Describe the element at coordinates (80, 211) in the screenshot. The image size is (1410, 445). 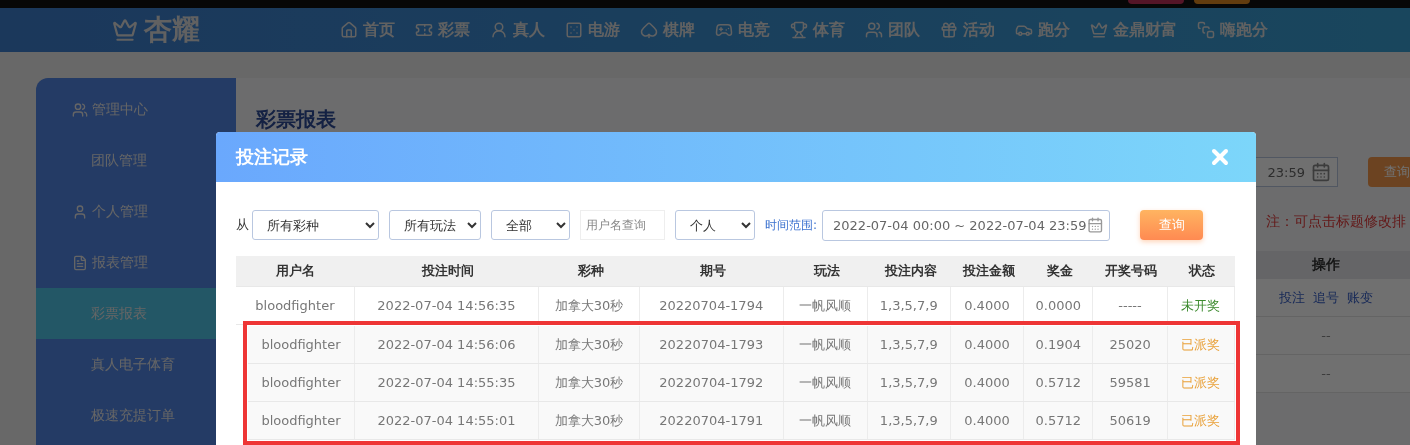
I see `user-icon` at that location.